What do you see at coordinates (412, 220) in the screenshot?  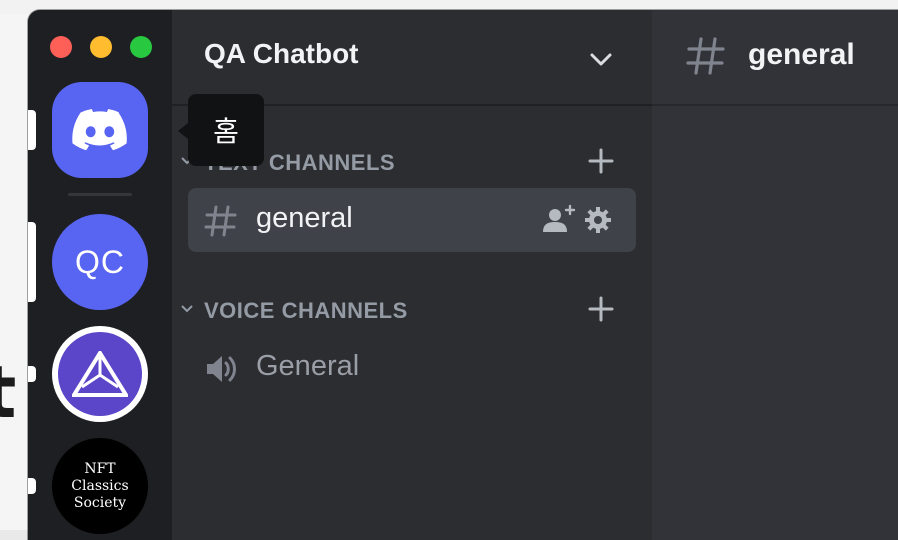 I see `channel-general-text: general` at bounding box center [412, 220].